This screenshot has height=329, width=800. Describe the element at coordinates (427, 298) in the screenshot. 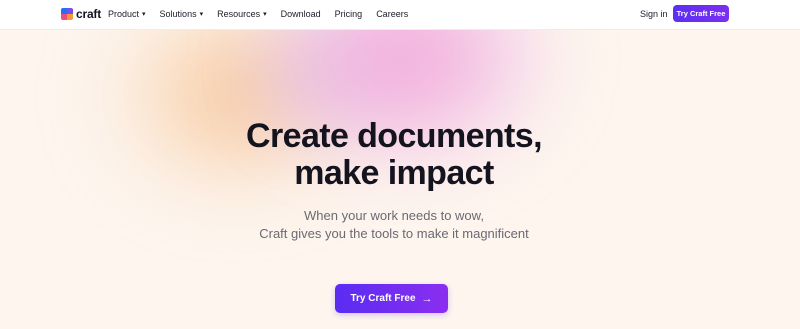

I see `arrow-right-icon: →` at that location.